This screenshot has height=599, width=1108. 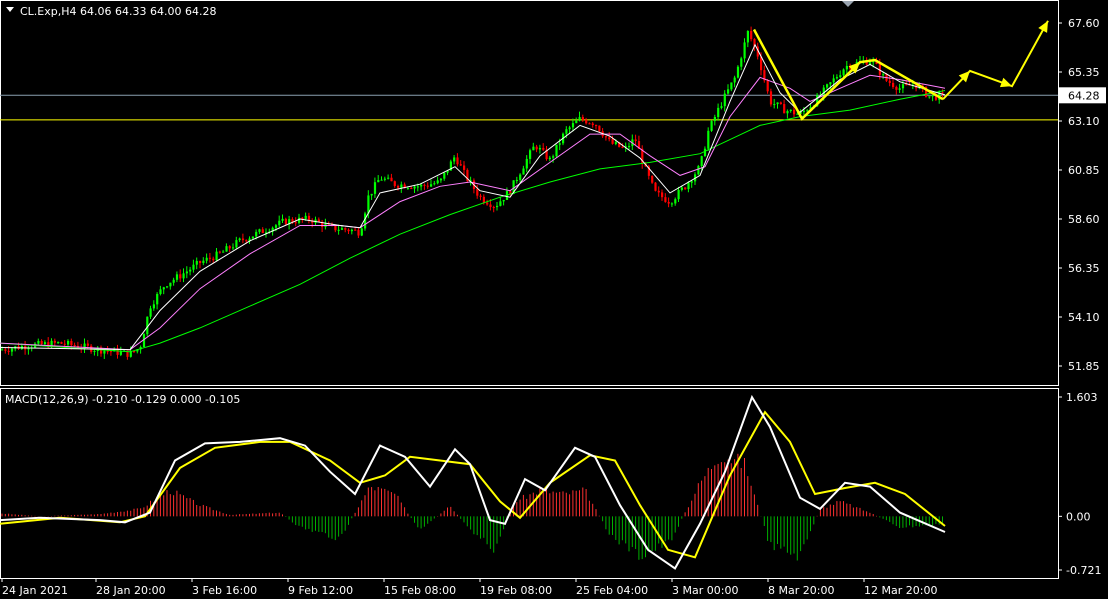 I want to click on macd-tick-label: 1.603, so click(x=1082, y=397).